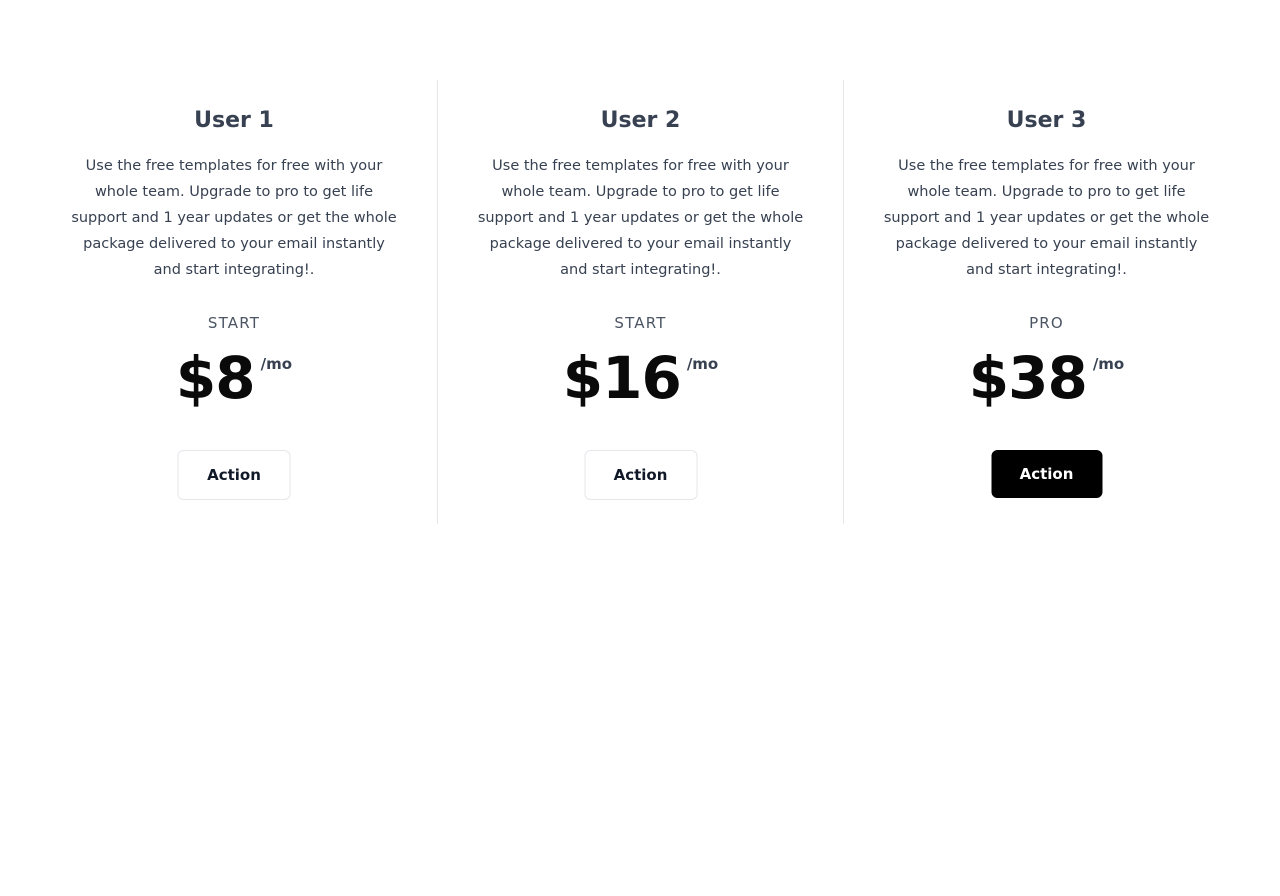 The width and height of the screenshot is (1280, 896). I want to click on price-amount: $8, so click(215, 378).